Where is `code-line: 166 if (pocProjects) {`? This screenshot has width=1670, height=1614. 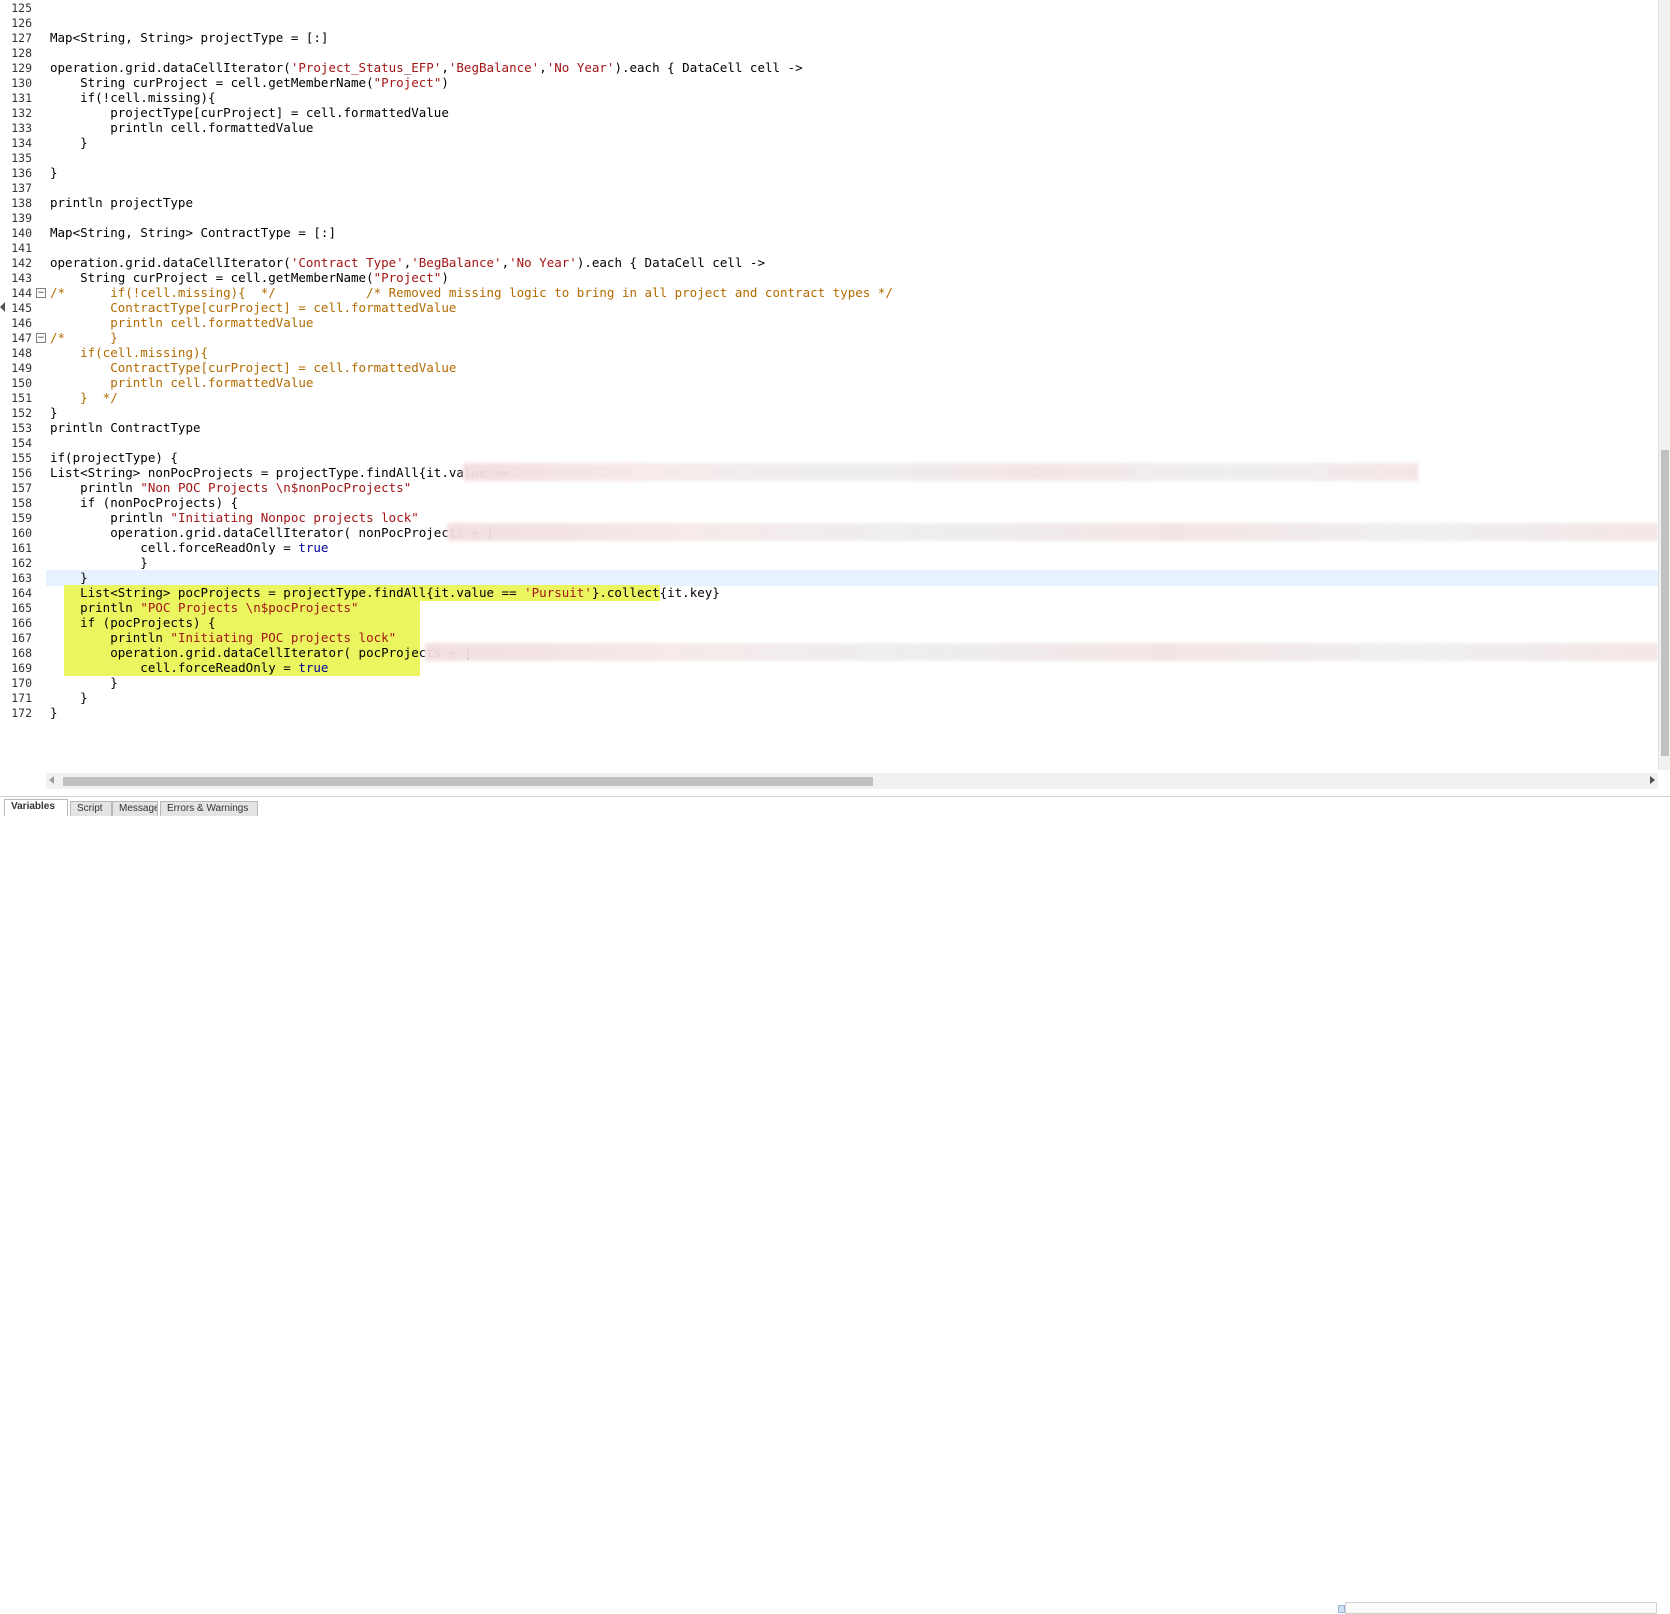 code-line: 166 if (pocProjects) { is located at coordinates (829, 623).